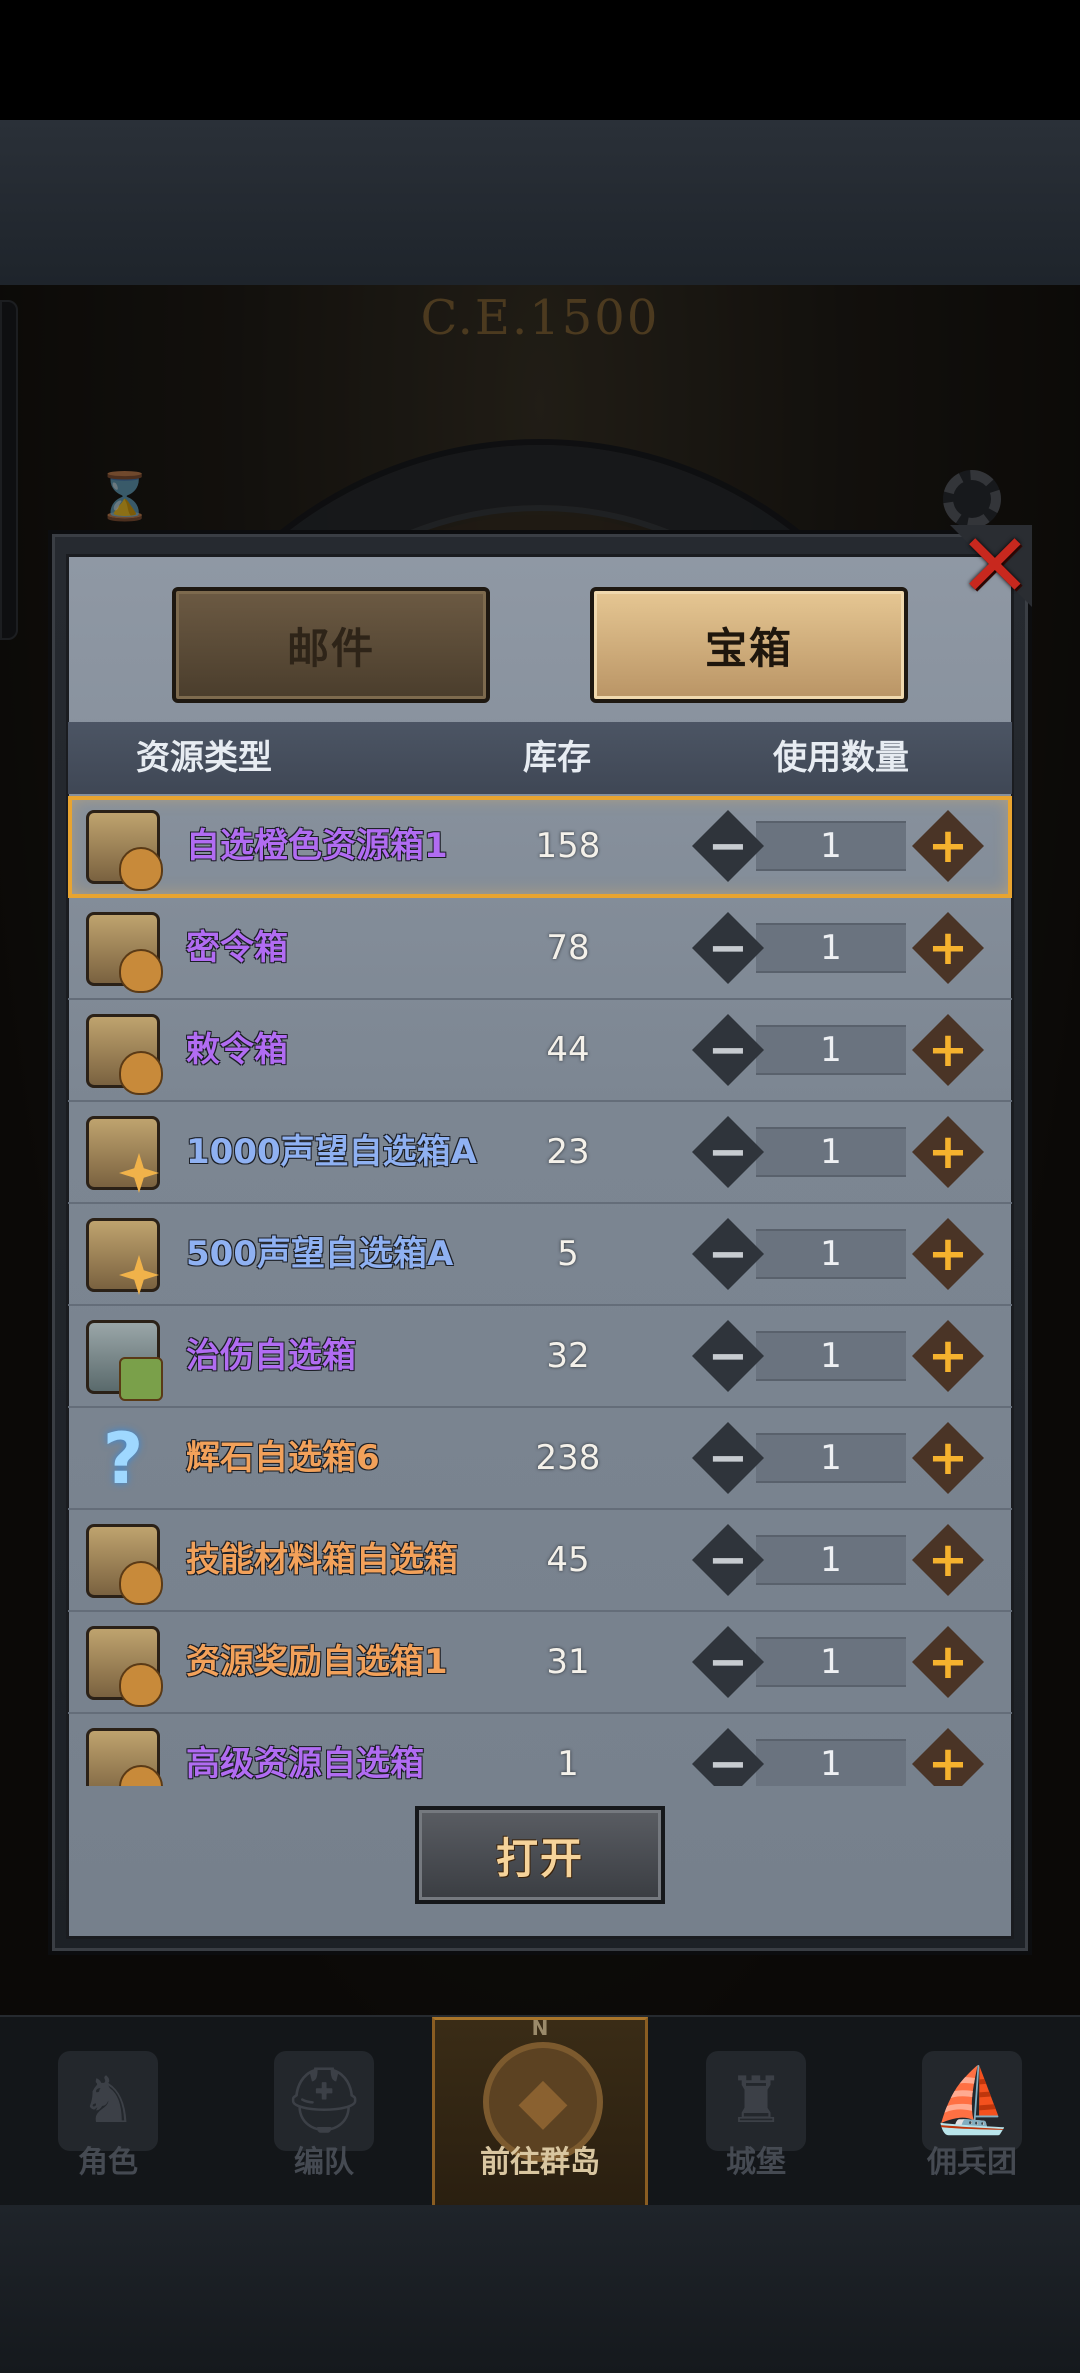  Describe the element at coordinates (568, 1254) in the screenshot. I see `item-stock: 5` at that location.